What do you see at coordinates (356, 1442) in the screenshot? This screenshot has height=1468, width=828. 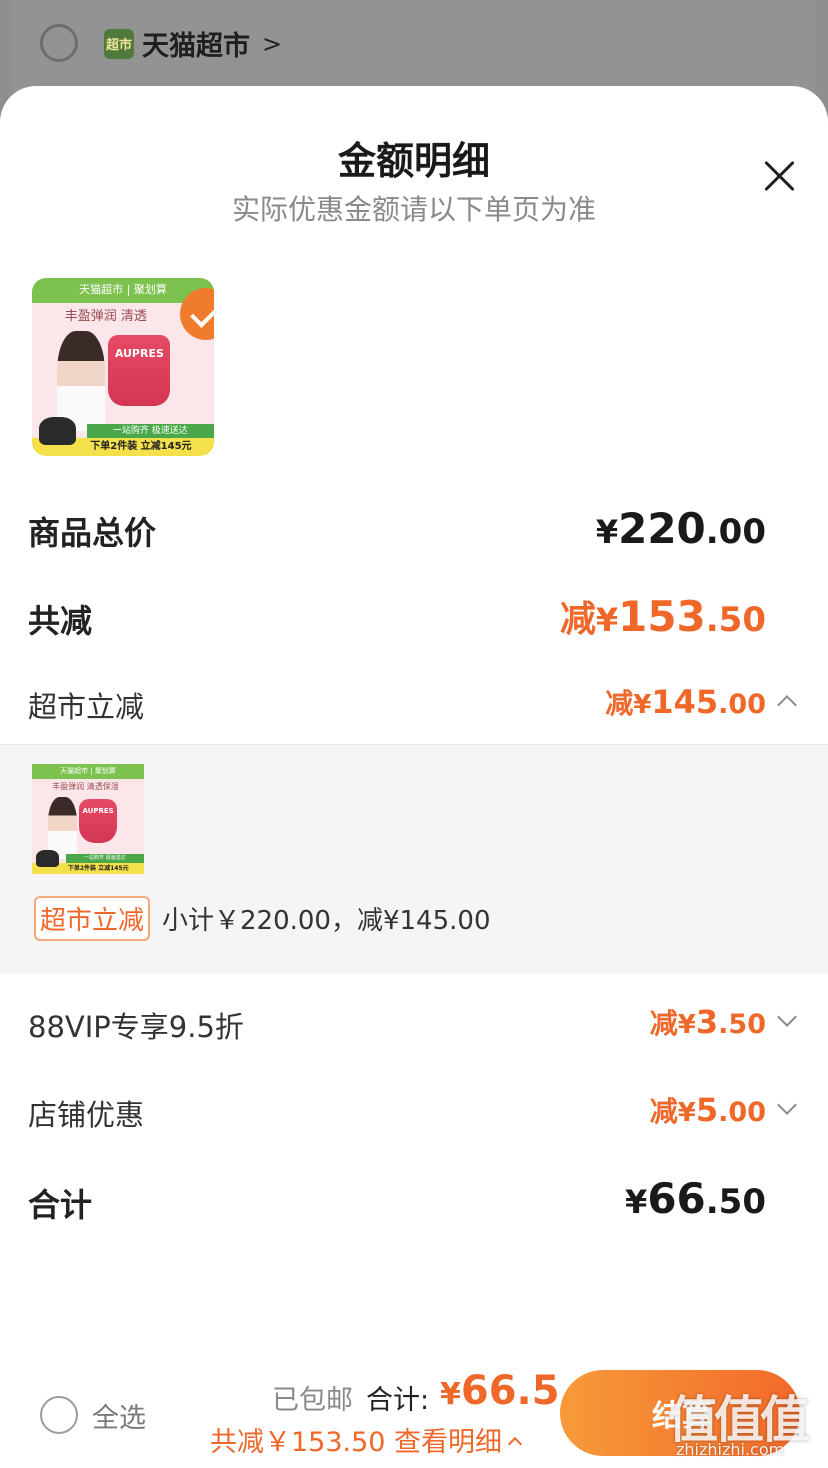 I see `saved-text: 共减￥153.50 查看明细` at bounding box center [356, 1442].